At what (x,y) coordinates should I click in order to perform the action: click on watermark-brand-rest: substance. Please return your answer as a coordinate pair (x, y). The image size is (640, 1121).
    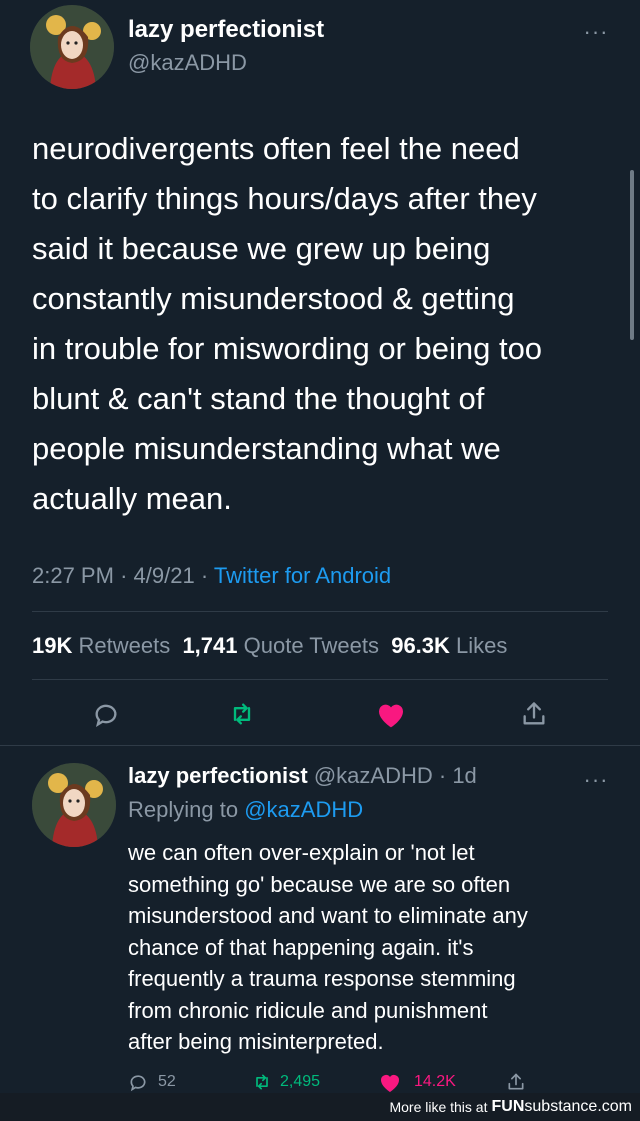
    Looking at the image, I should click on (561, 1106).